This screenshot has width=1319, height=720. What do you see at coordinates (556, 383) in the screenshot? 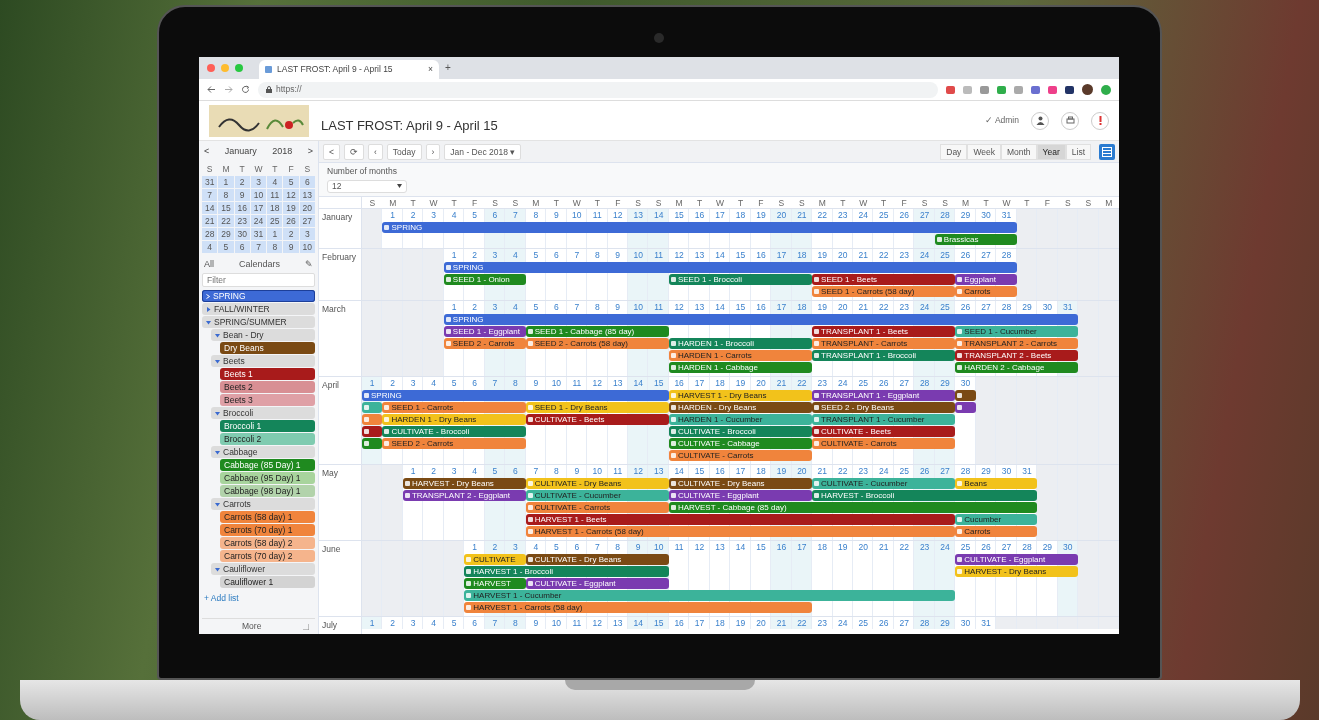
I see `day-number: 10` at bounding box center [556, 383].